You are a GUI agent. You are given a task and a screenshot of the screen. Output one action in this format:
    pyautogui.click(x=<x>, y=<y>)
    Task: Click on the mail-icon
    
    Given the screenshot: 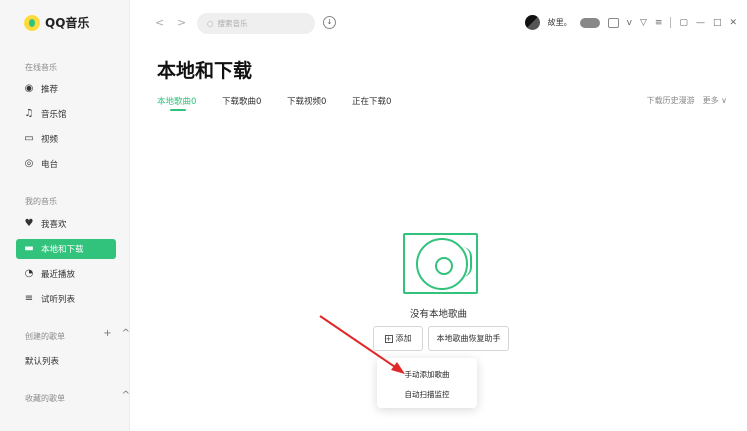 What is the action you would take?
    pyautogui.click(x=613, y=22)
    